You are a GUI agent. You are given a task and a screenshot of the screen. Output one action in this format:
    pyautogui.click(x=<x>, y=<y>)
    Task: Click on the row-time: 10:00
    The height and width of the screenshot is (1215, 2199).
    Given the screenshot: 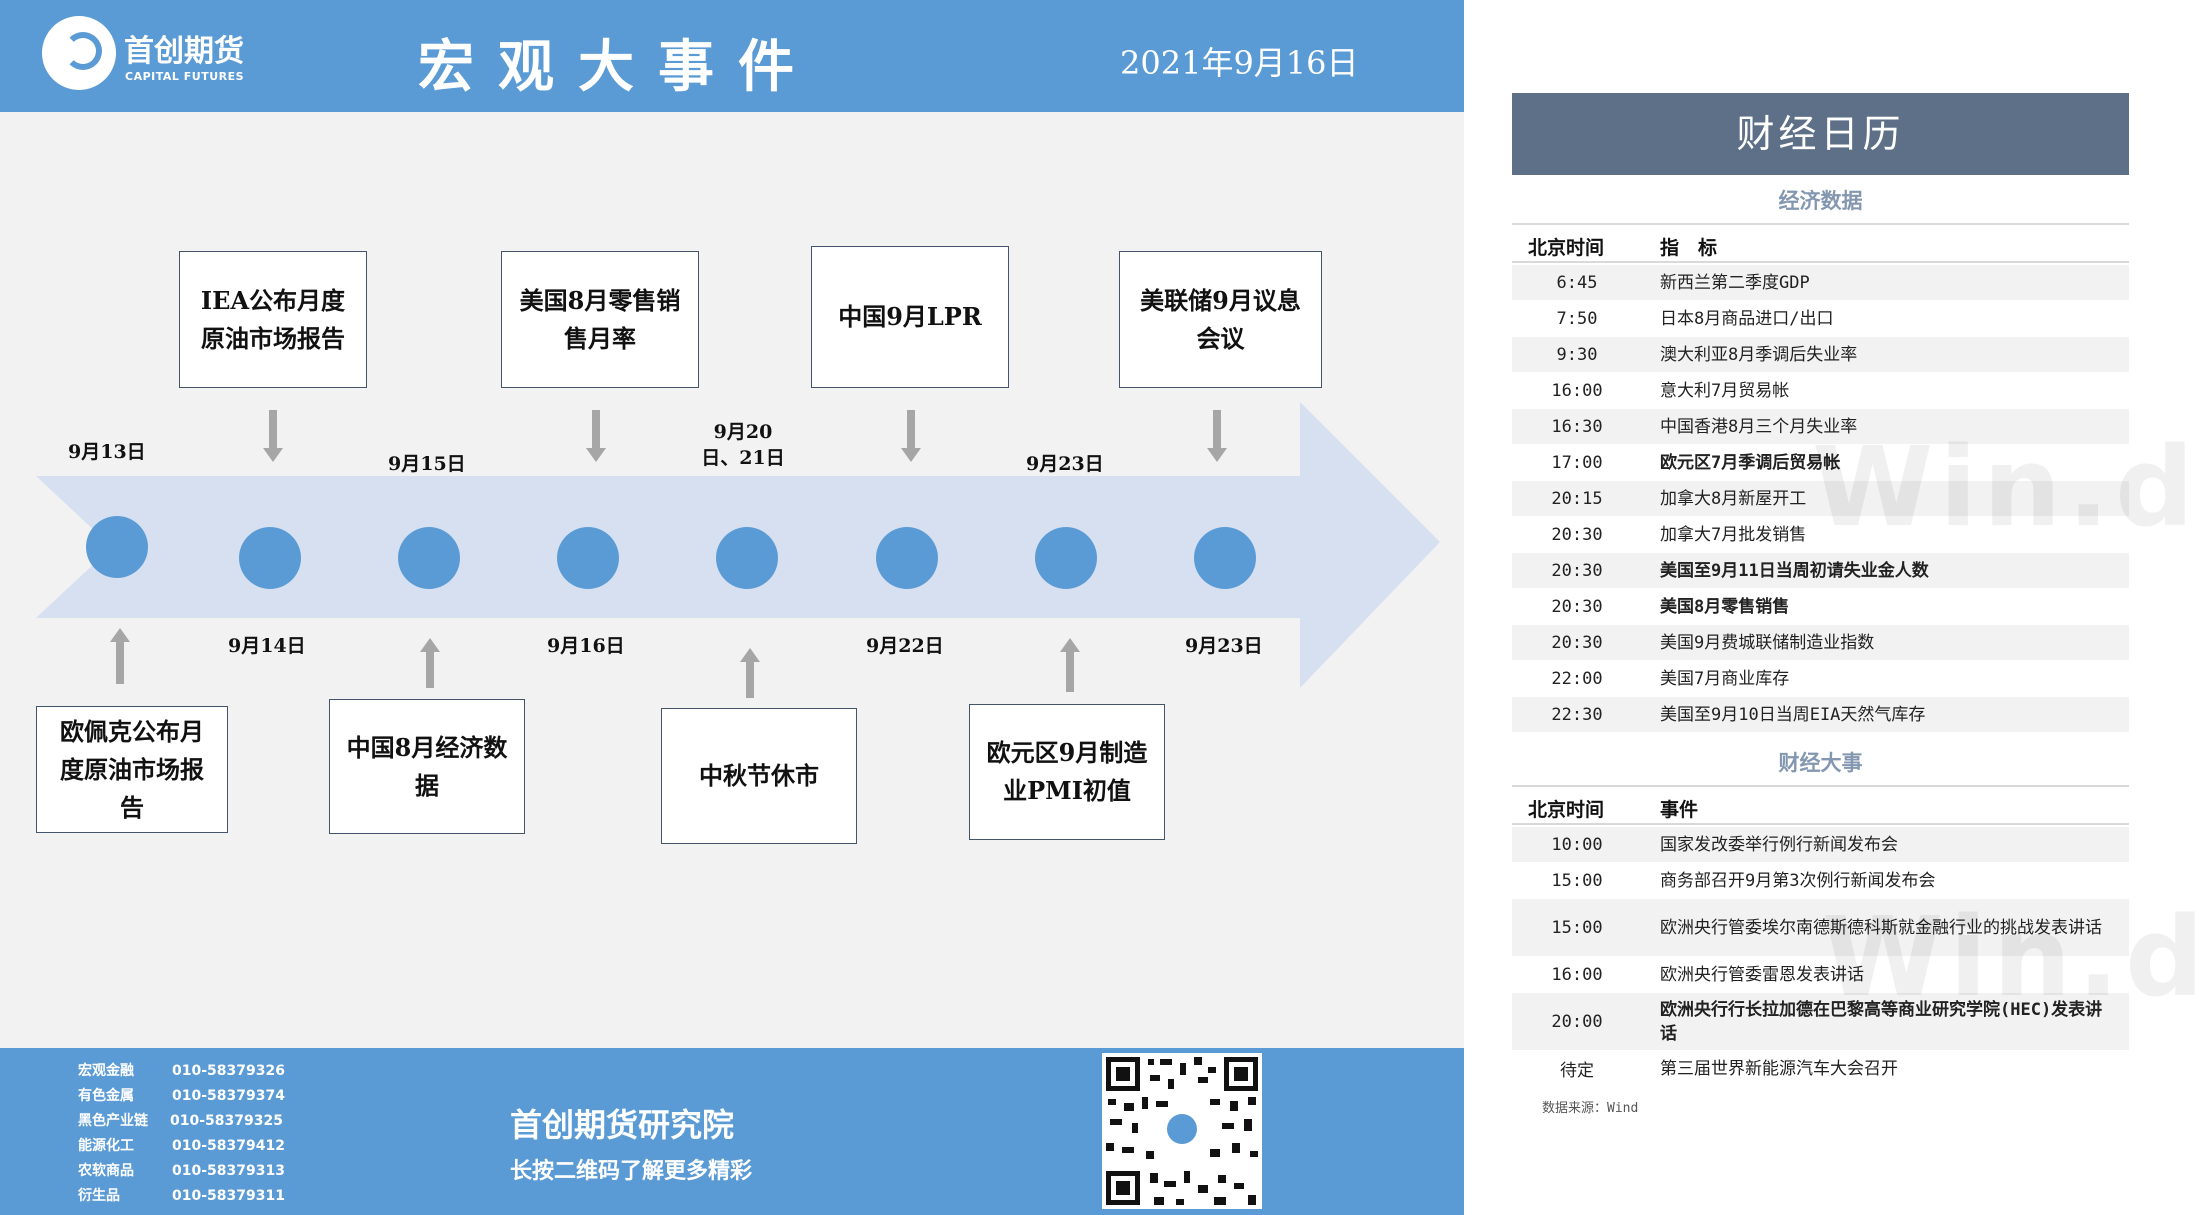 What is the action you would take?
    pyautogui.click(x=1577, y=844)
    